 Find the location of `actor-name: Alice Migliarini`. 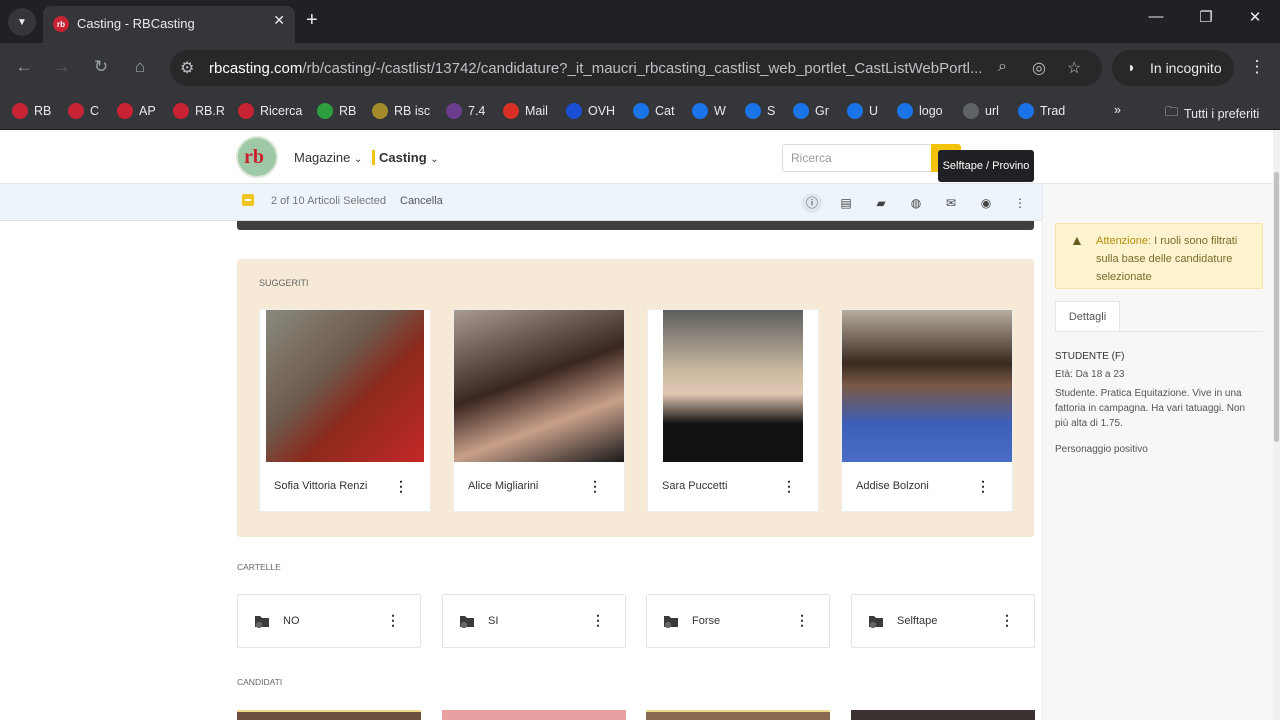

actor-name: Alice Migliarini is located at coordinates (503, 486).